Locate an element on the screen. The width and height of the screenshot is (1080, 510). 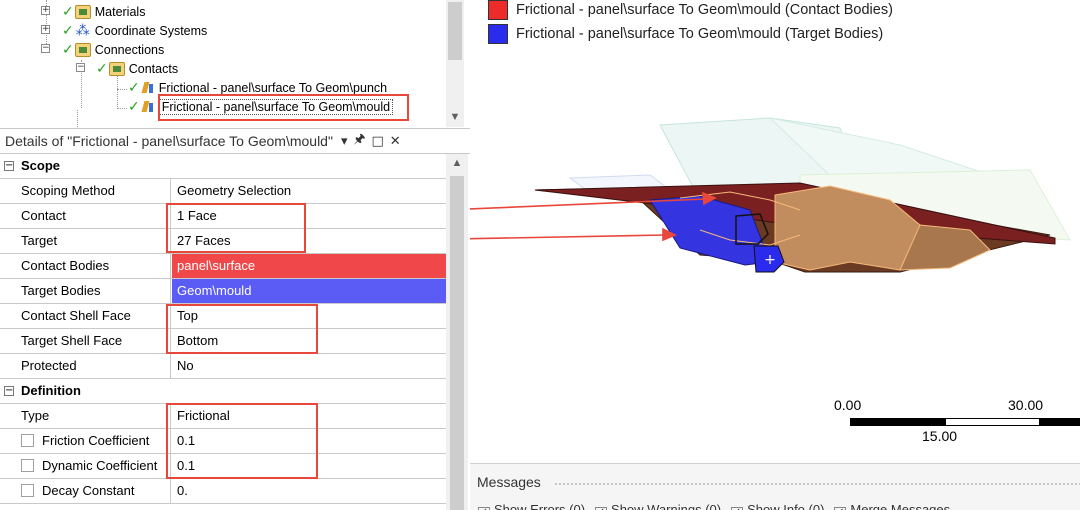
show-warnings-toggle: ✓Show Warnings (0) is located at coordinates (658, 506).